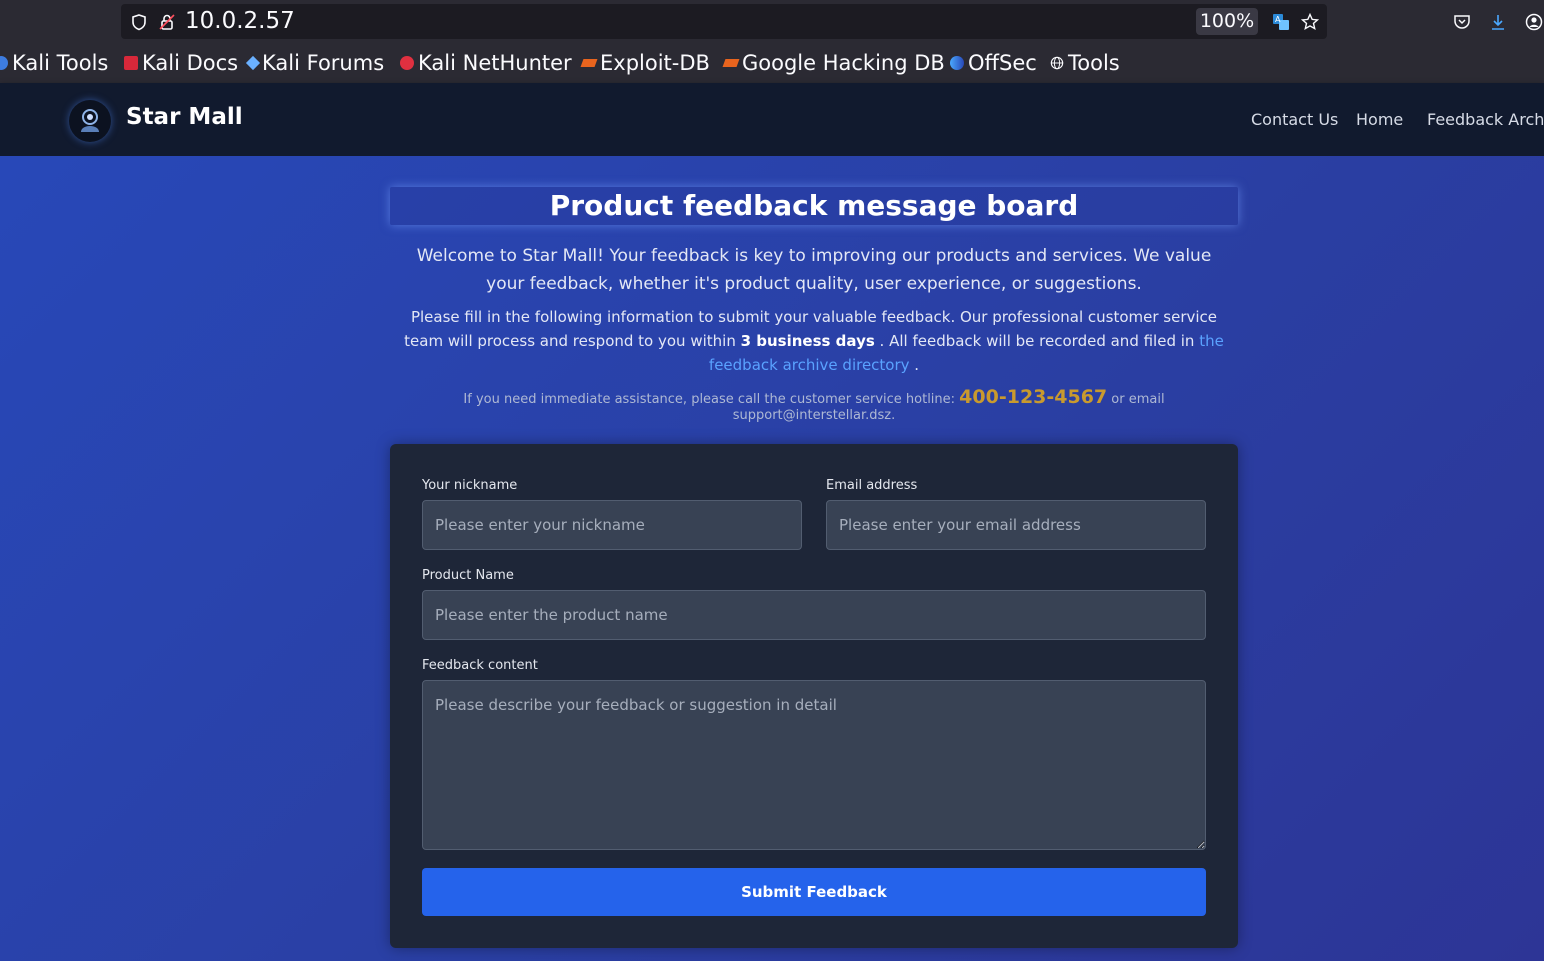  What do you see at coordinates (1002, 63) in the screenshot?
I see `bookmark-label: OffSec` at bounding box center [1002, 63].